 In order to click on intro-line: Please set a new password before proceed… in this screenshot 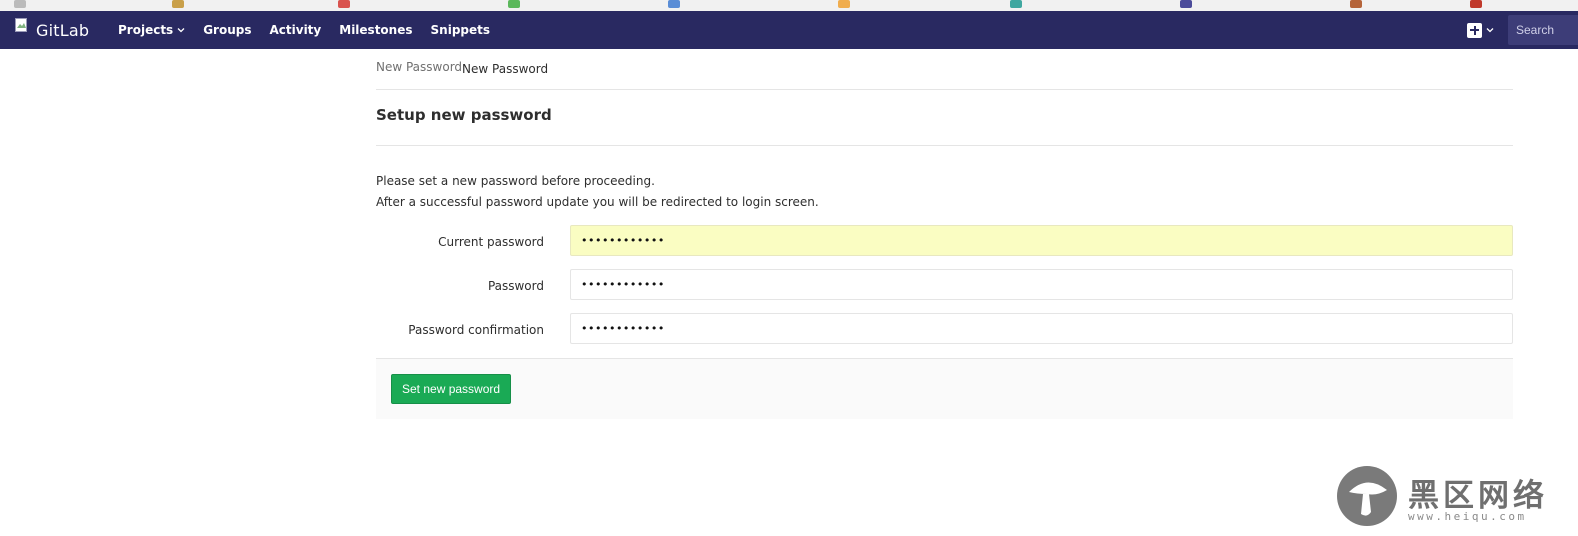, I will do `click(515, 181)`.